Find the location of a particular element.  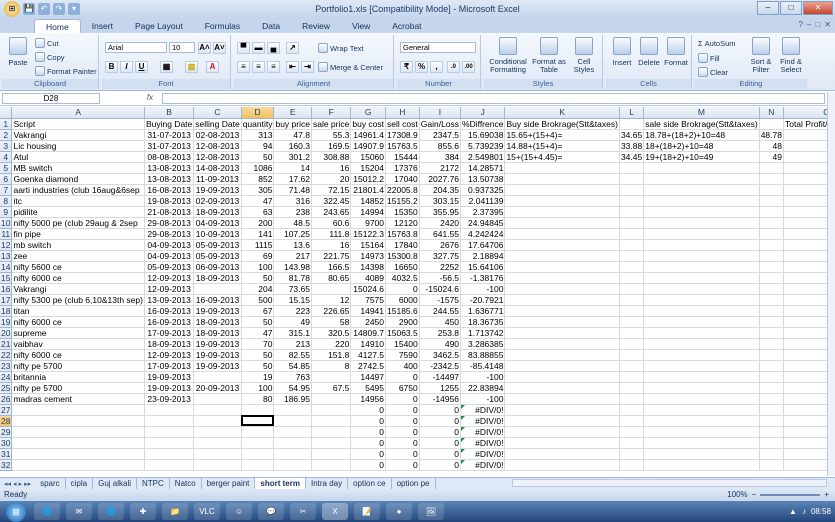

column-header-a: A is located at coordinates (78, 113).